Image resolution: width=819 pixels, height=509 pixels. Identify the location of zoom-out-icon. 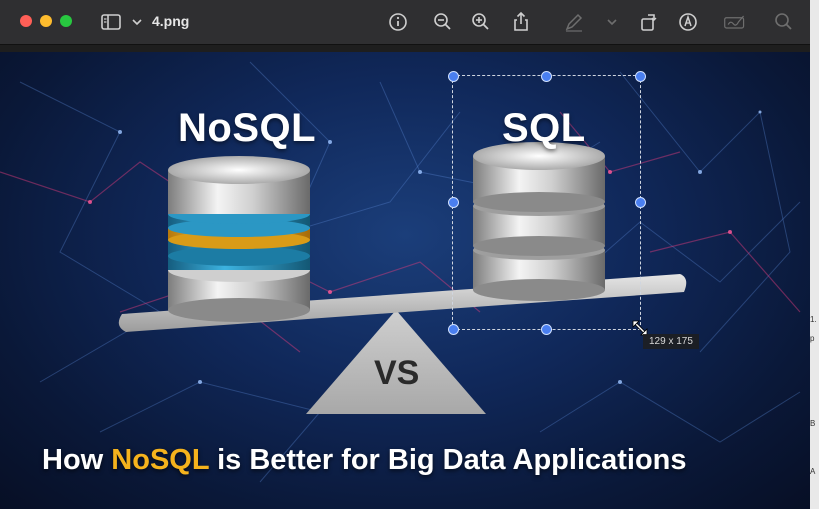
(443, 22).